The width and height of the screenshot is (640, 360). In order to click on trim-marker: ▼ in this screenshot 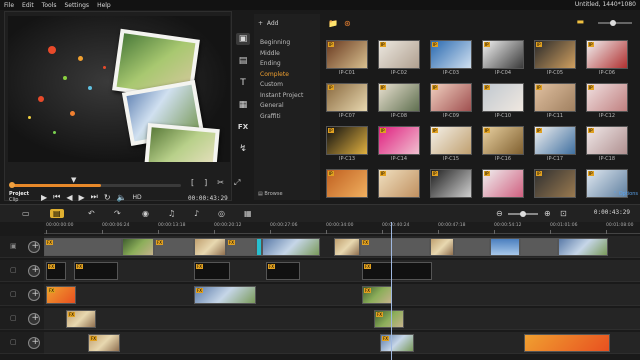, I will do `click(73, 180)`.